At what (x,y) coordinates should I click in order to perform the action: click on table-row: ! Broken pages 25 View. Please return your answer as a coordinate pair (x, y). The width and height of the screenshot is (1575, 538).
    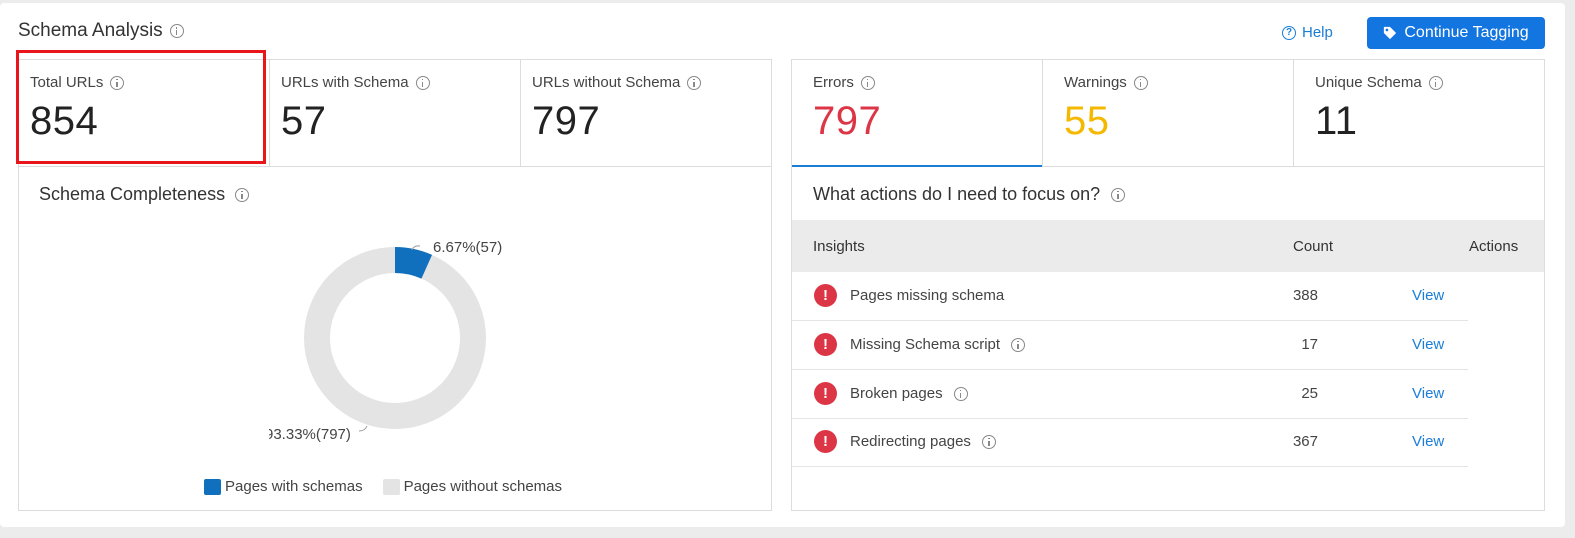
    Looking at the image, I should click on (1130, 394).